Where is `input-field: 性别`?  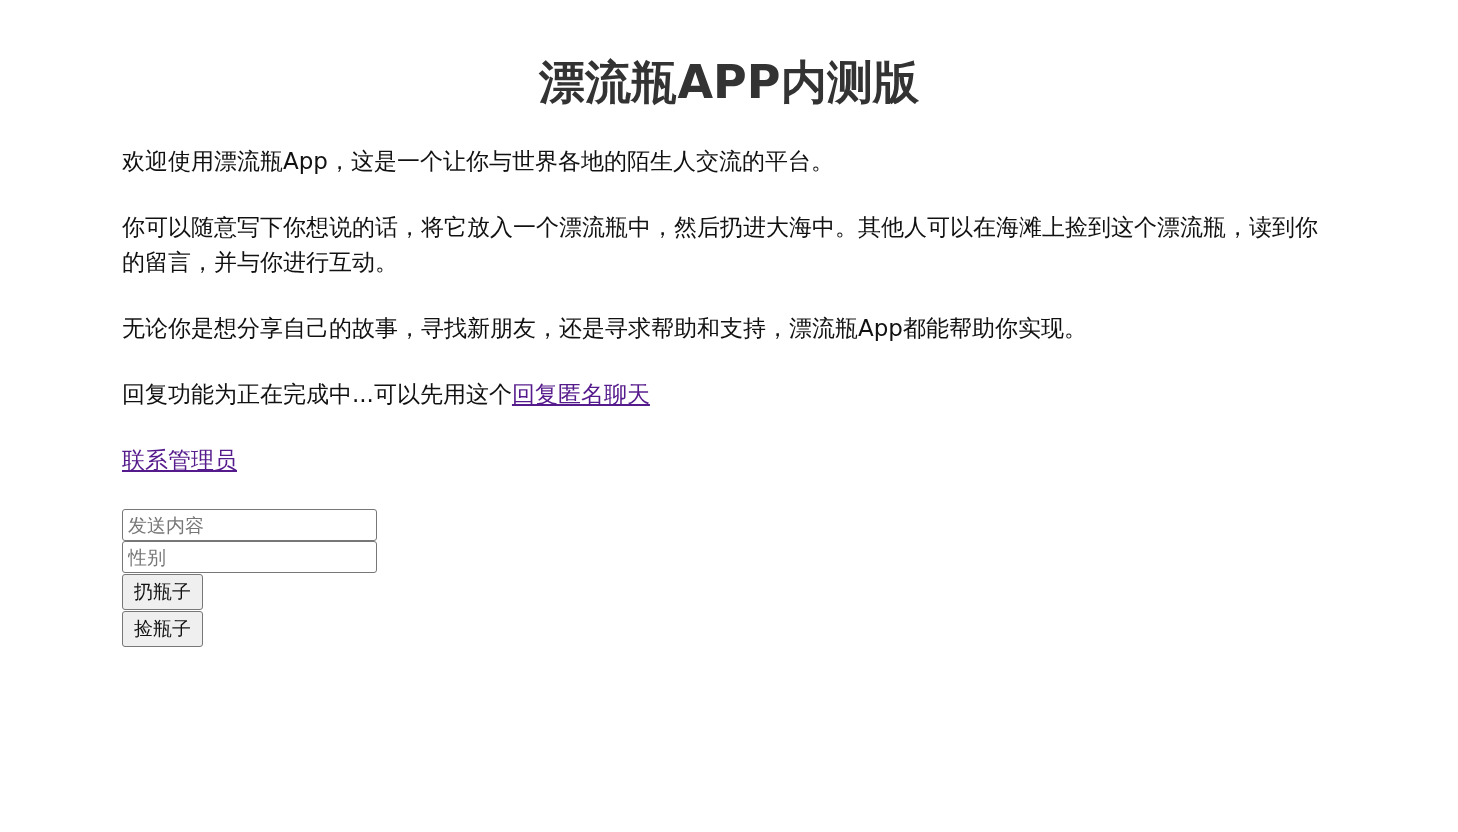
input-field: 性别 is located at coordinates (249, 557).